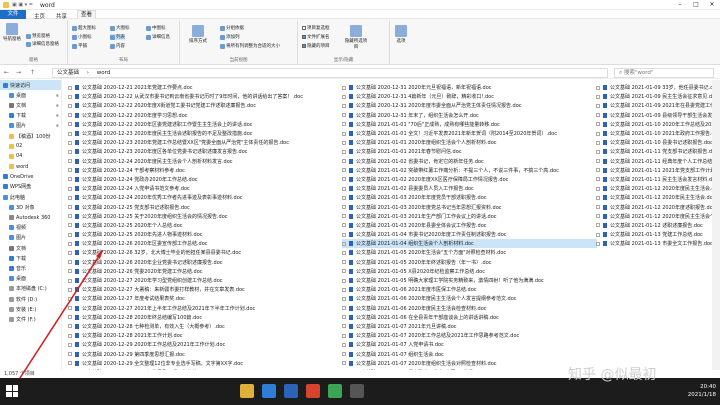  Describe the element at coordinates (469, 87) in the screenshot. I see `file-item: 公文基础 2020-12-31 2020年元旦祝福语，新年祝福语.doc` at that location.